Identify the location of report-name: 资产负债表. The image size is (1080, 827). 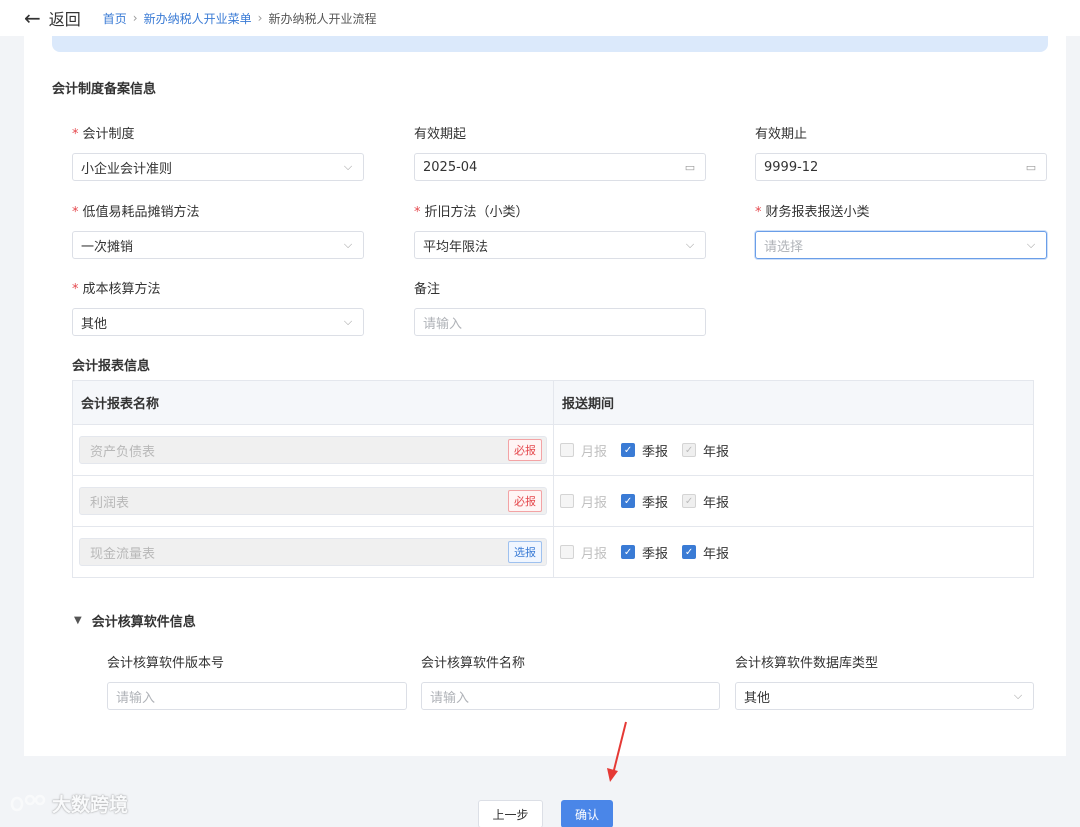
(123, 452).